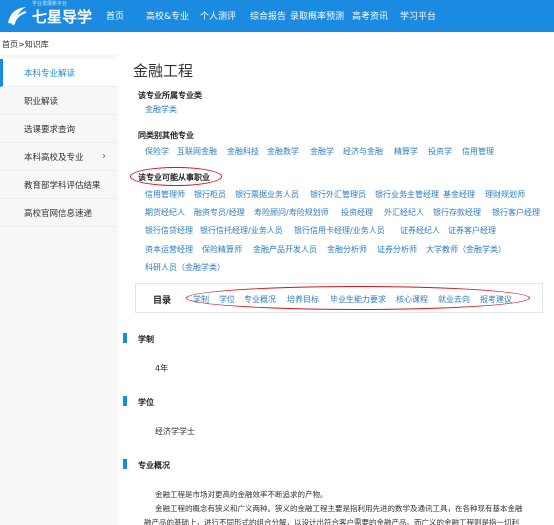 The height and width of the screenshot is (525, 554). I want to click on career-link: 银行客户经理, so click(516, 212).